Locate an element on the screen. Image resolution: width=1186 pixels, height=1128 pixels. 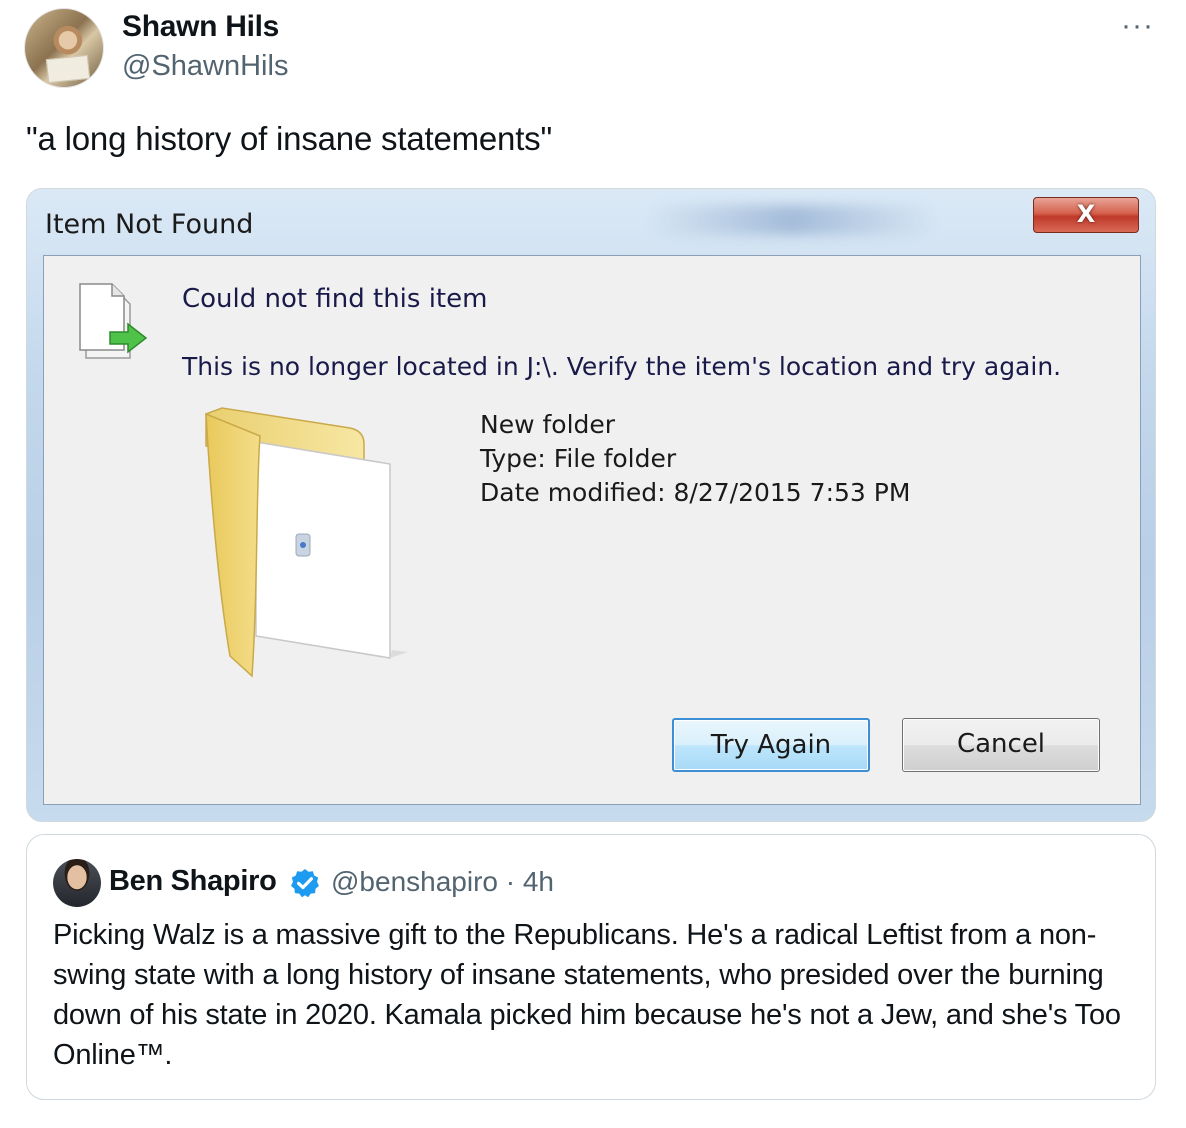
document-move-icon is located at coordinates (113, 321).